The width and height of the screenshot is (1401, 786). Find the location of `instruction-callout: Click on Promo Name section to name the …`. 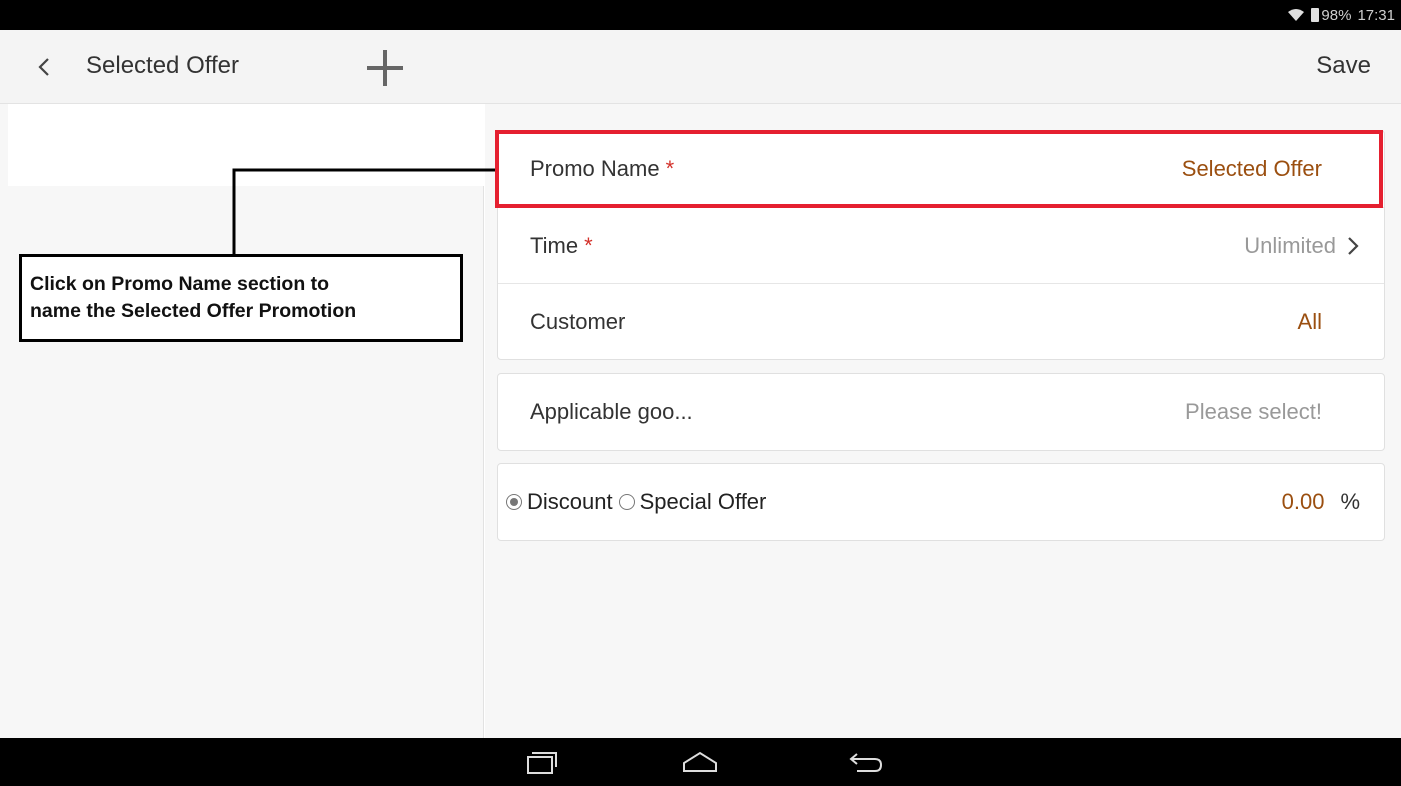

instruction-callout: Click on Promo Name section to name the … is located at coordinates (241, 298).